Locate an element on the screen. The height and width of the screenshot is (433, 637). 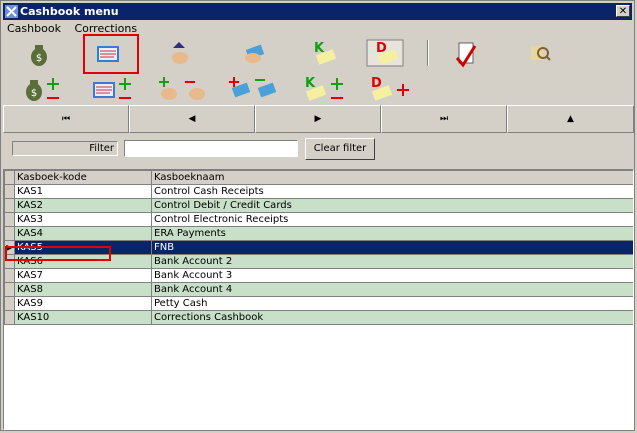
report-button is located at coordinates (465, 53).